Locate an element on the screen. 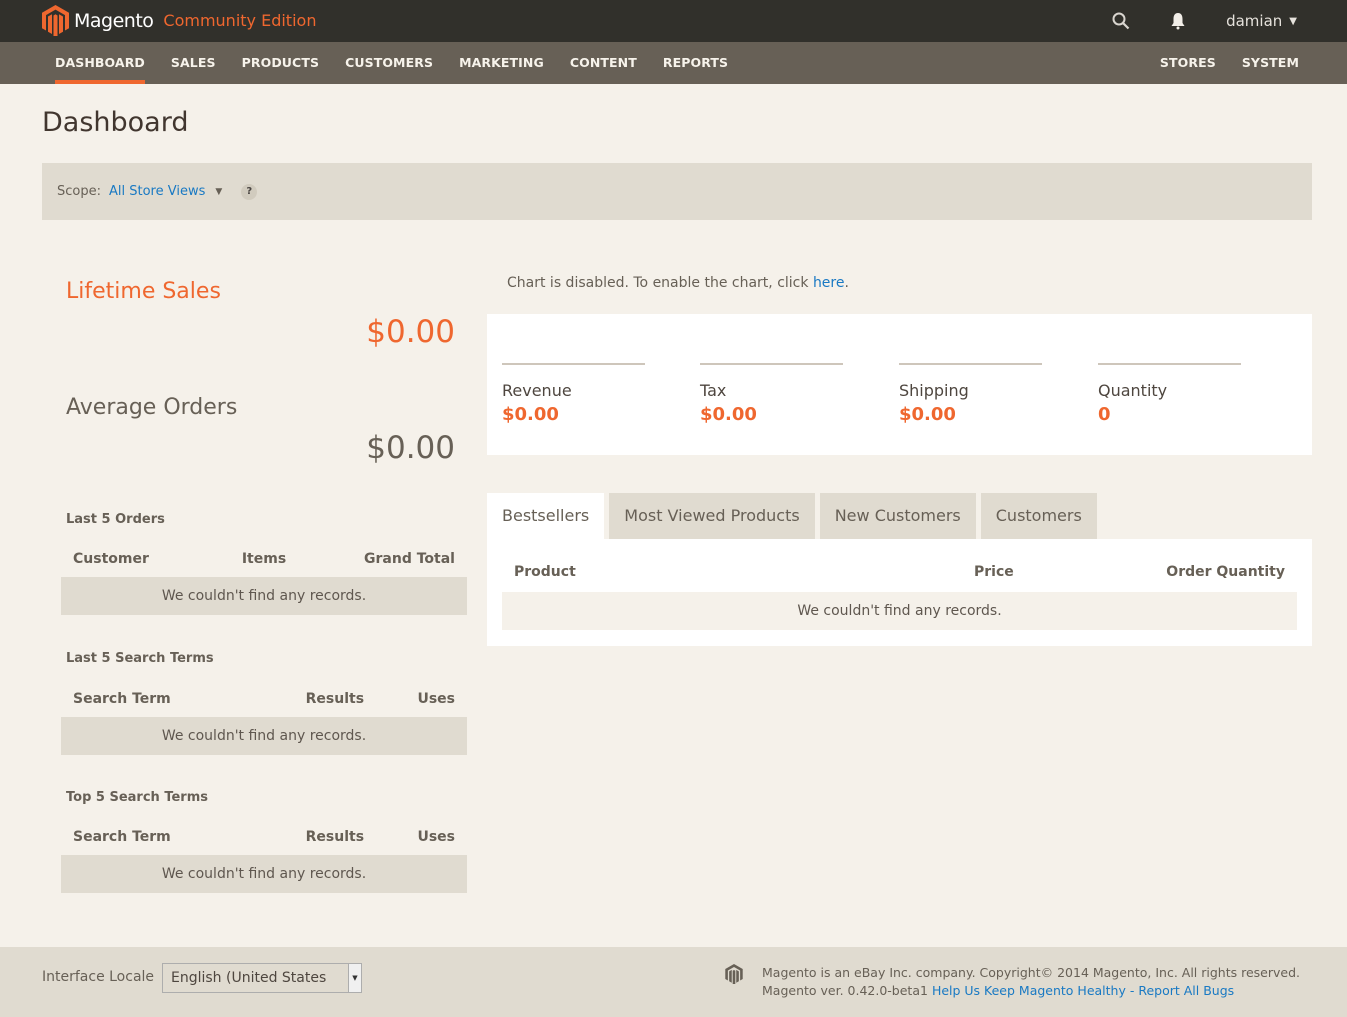  username: damian is located at coordinates (1254, 21).